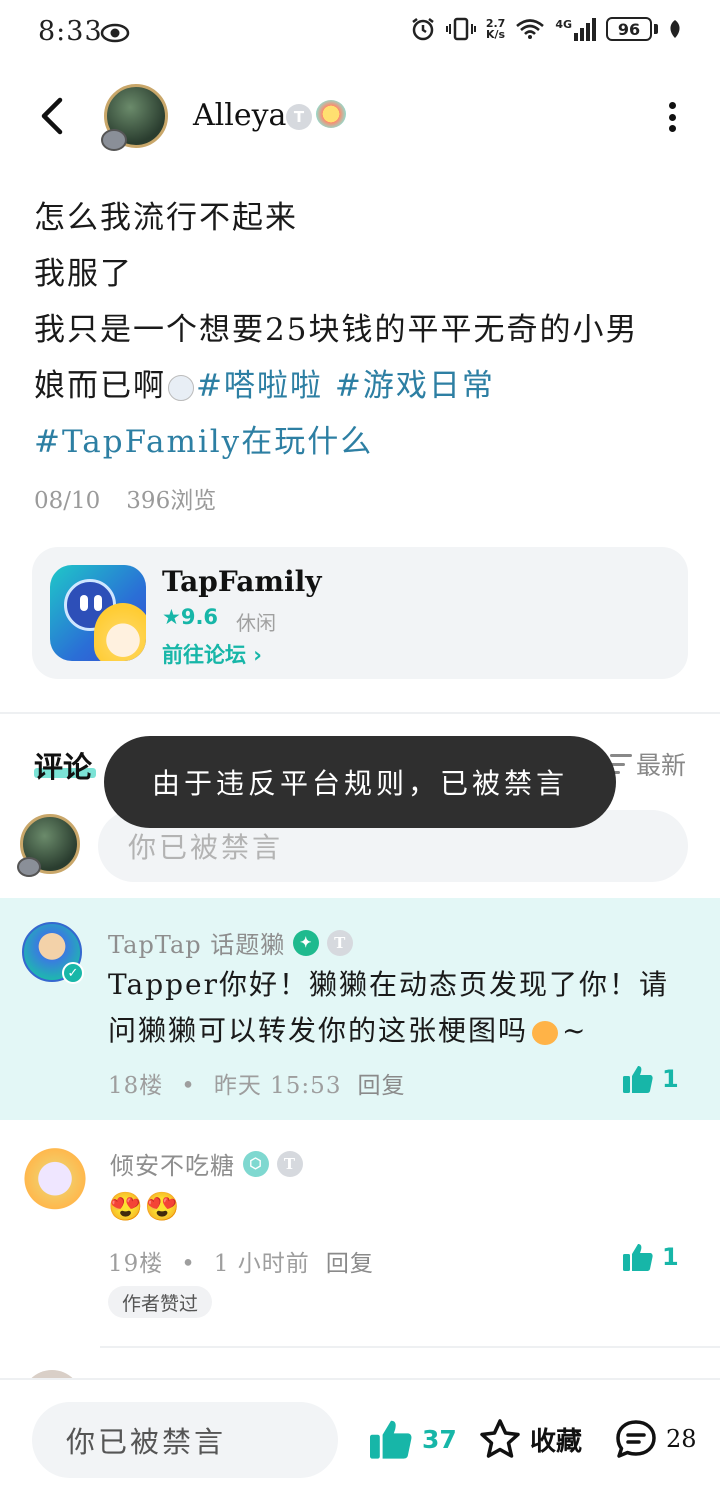 This screenshot has width=720, height=1496. I want to click on post-line-1: 怎么我流行不起来, so click(166, 218).